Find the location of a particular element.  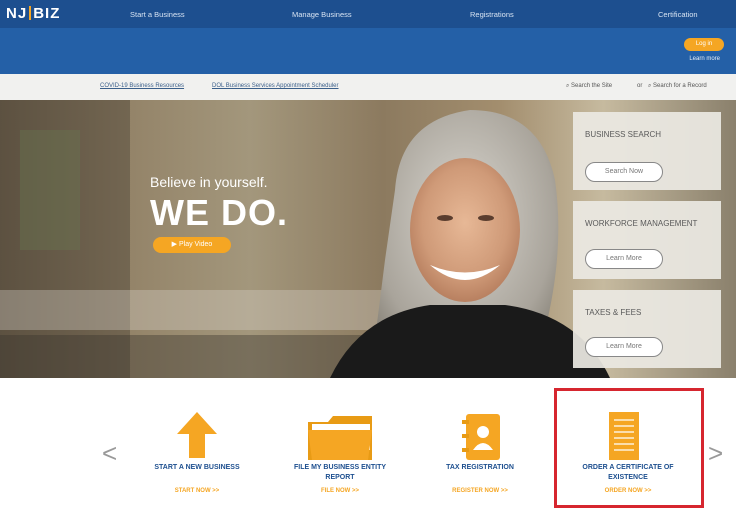

search-site-label: Search the Site is located at coordinates (592, 86).